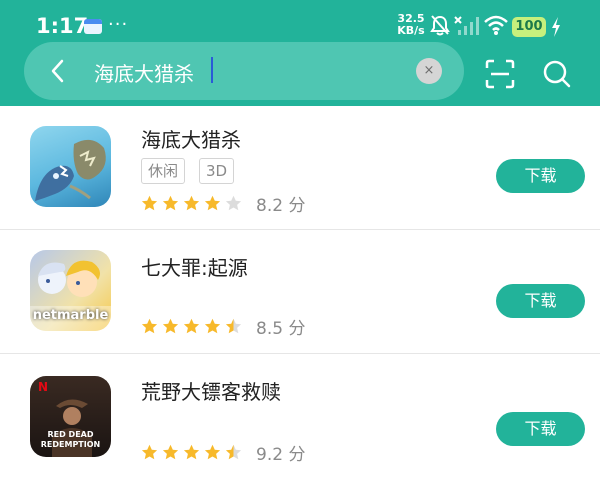 The image size is (600, 480). What do you see at coordinates (557, 74) in the screenshot?
I see `search-icon` at bounding box center [557, 74].